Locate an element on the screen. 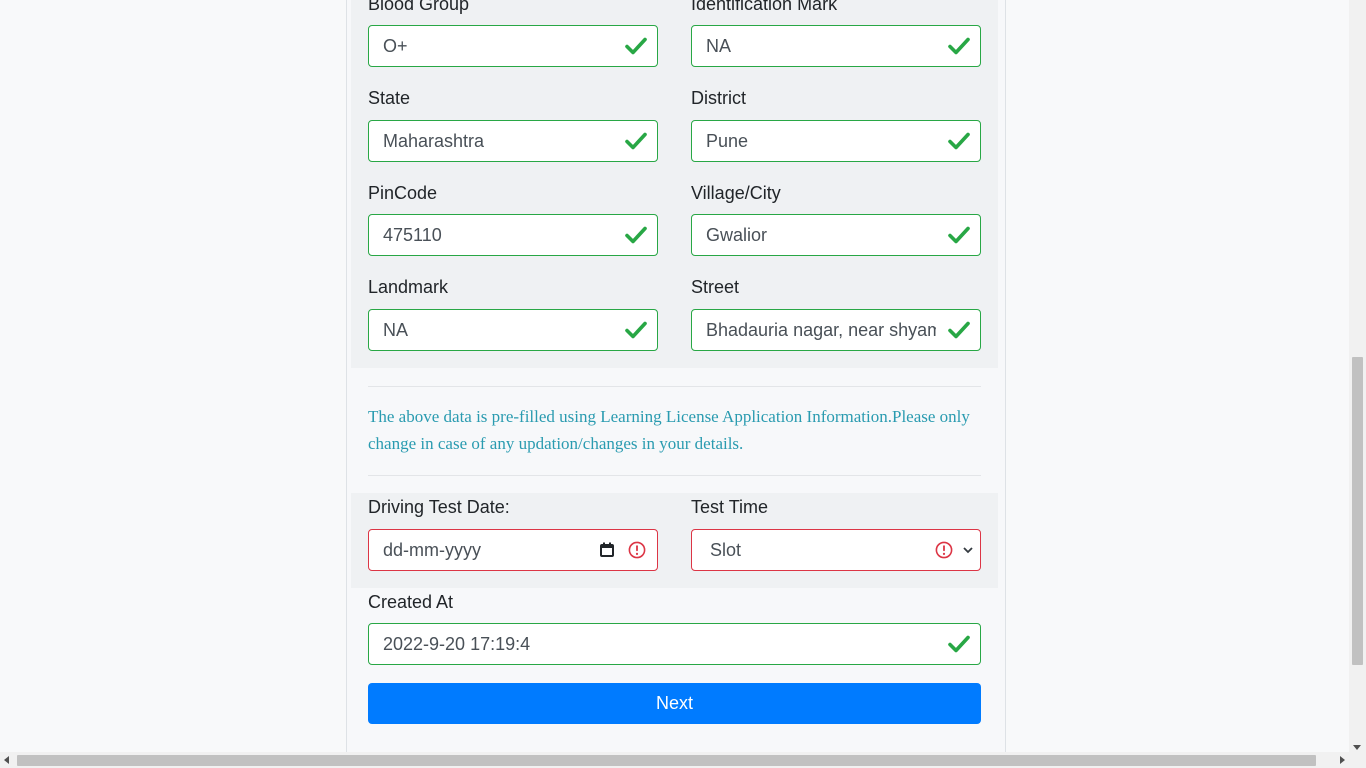 The image size is (1366, 768). driving-test-date-input: dd-mm-yyyy is located at coordinates (513, 550).